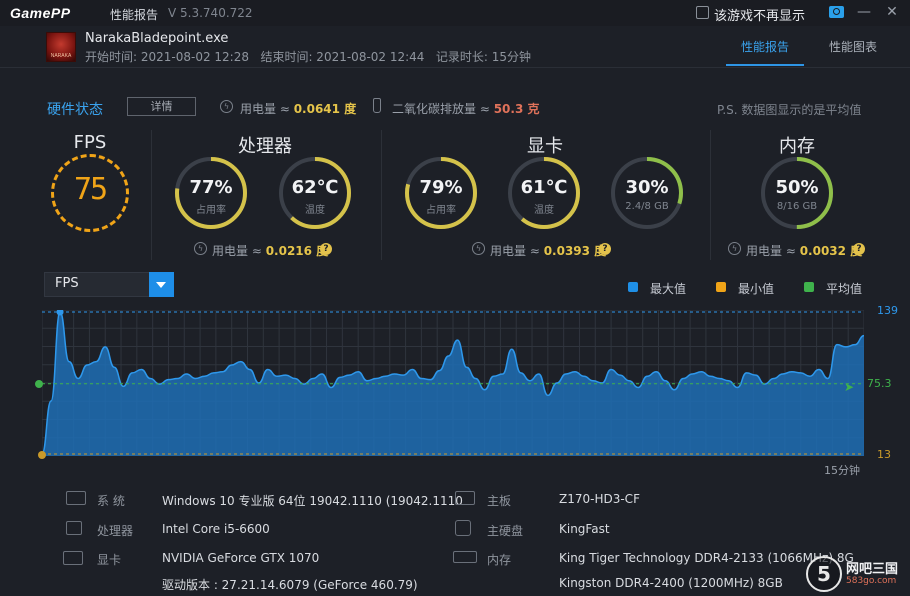 The image size is (910, 596). What do you see at coordinates (73, 558) in the screenshot?
I see `gpu-icon` at bounding box center [73, 558].